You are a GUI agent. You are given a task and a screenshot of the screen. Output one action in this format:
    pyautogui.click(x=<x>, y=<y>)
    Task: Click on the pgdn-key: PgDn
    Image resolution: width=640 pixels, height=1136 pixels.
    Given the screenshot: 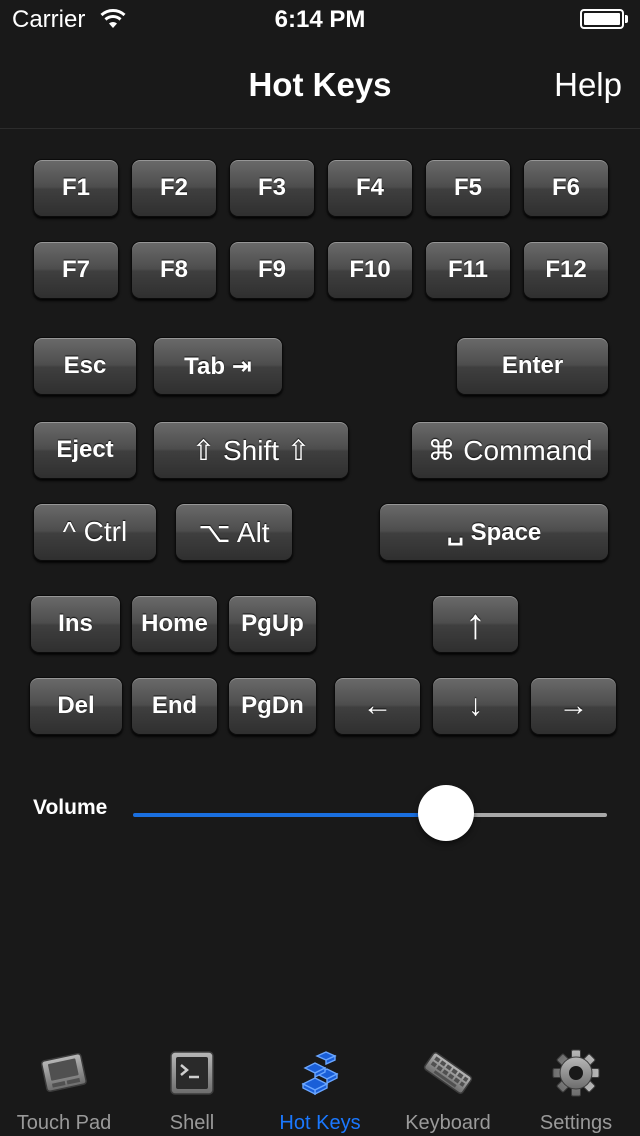 What is the action you would take?
    pyautogui.click(x=272, y=706)
    